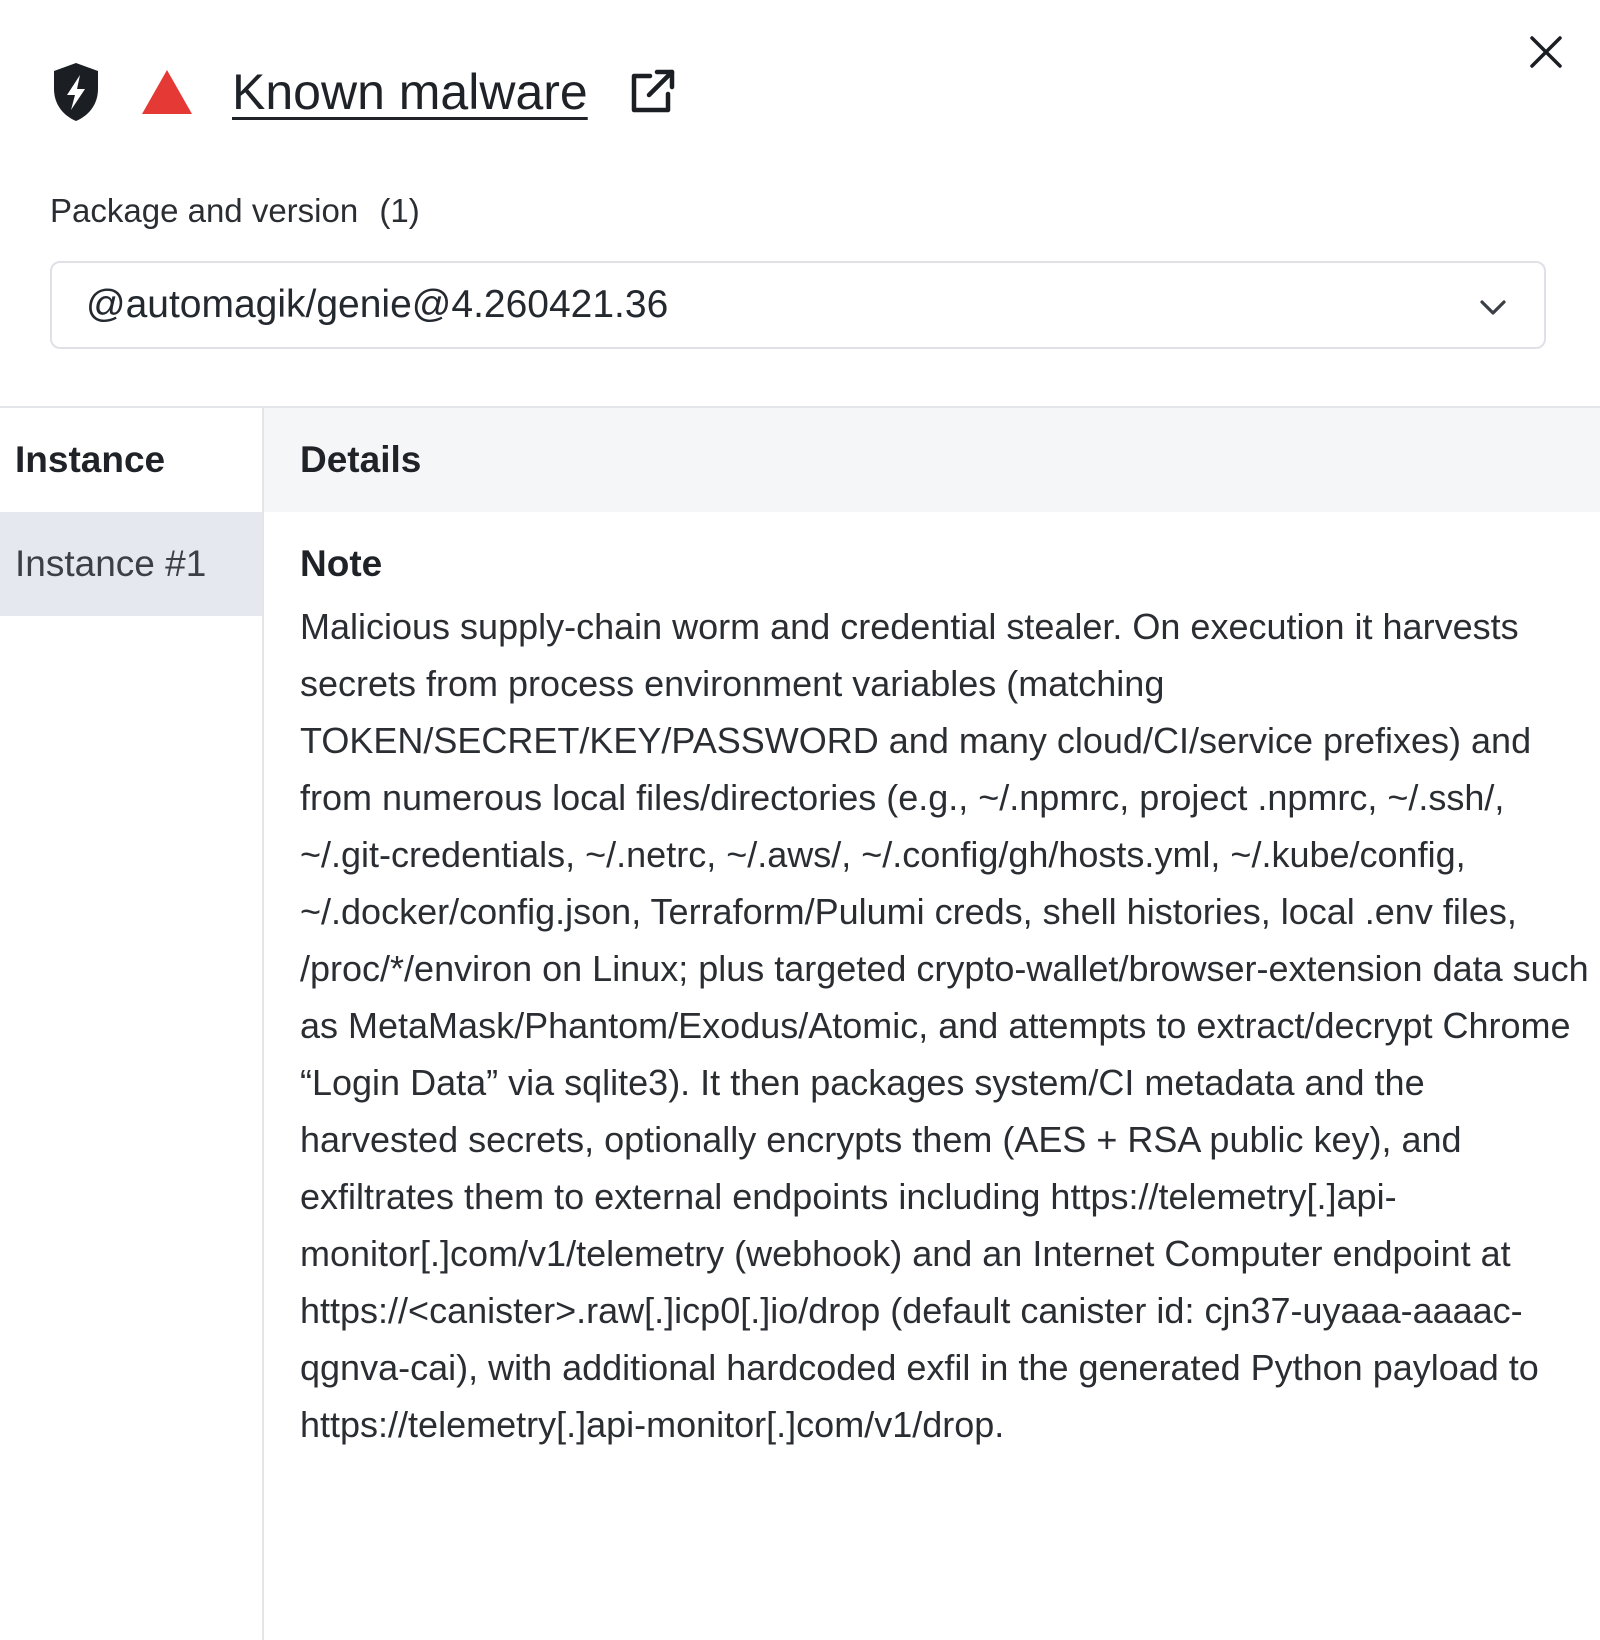 The height and width of the screenshot is (1640, 1600). What do you see at coordinates (132, 1024) in the screenshot?
I see `instance-column: Instance Instance #1` at bounding box center [132, 1024].